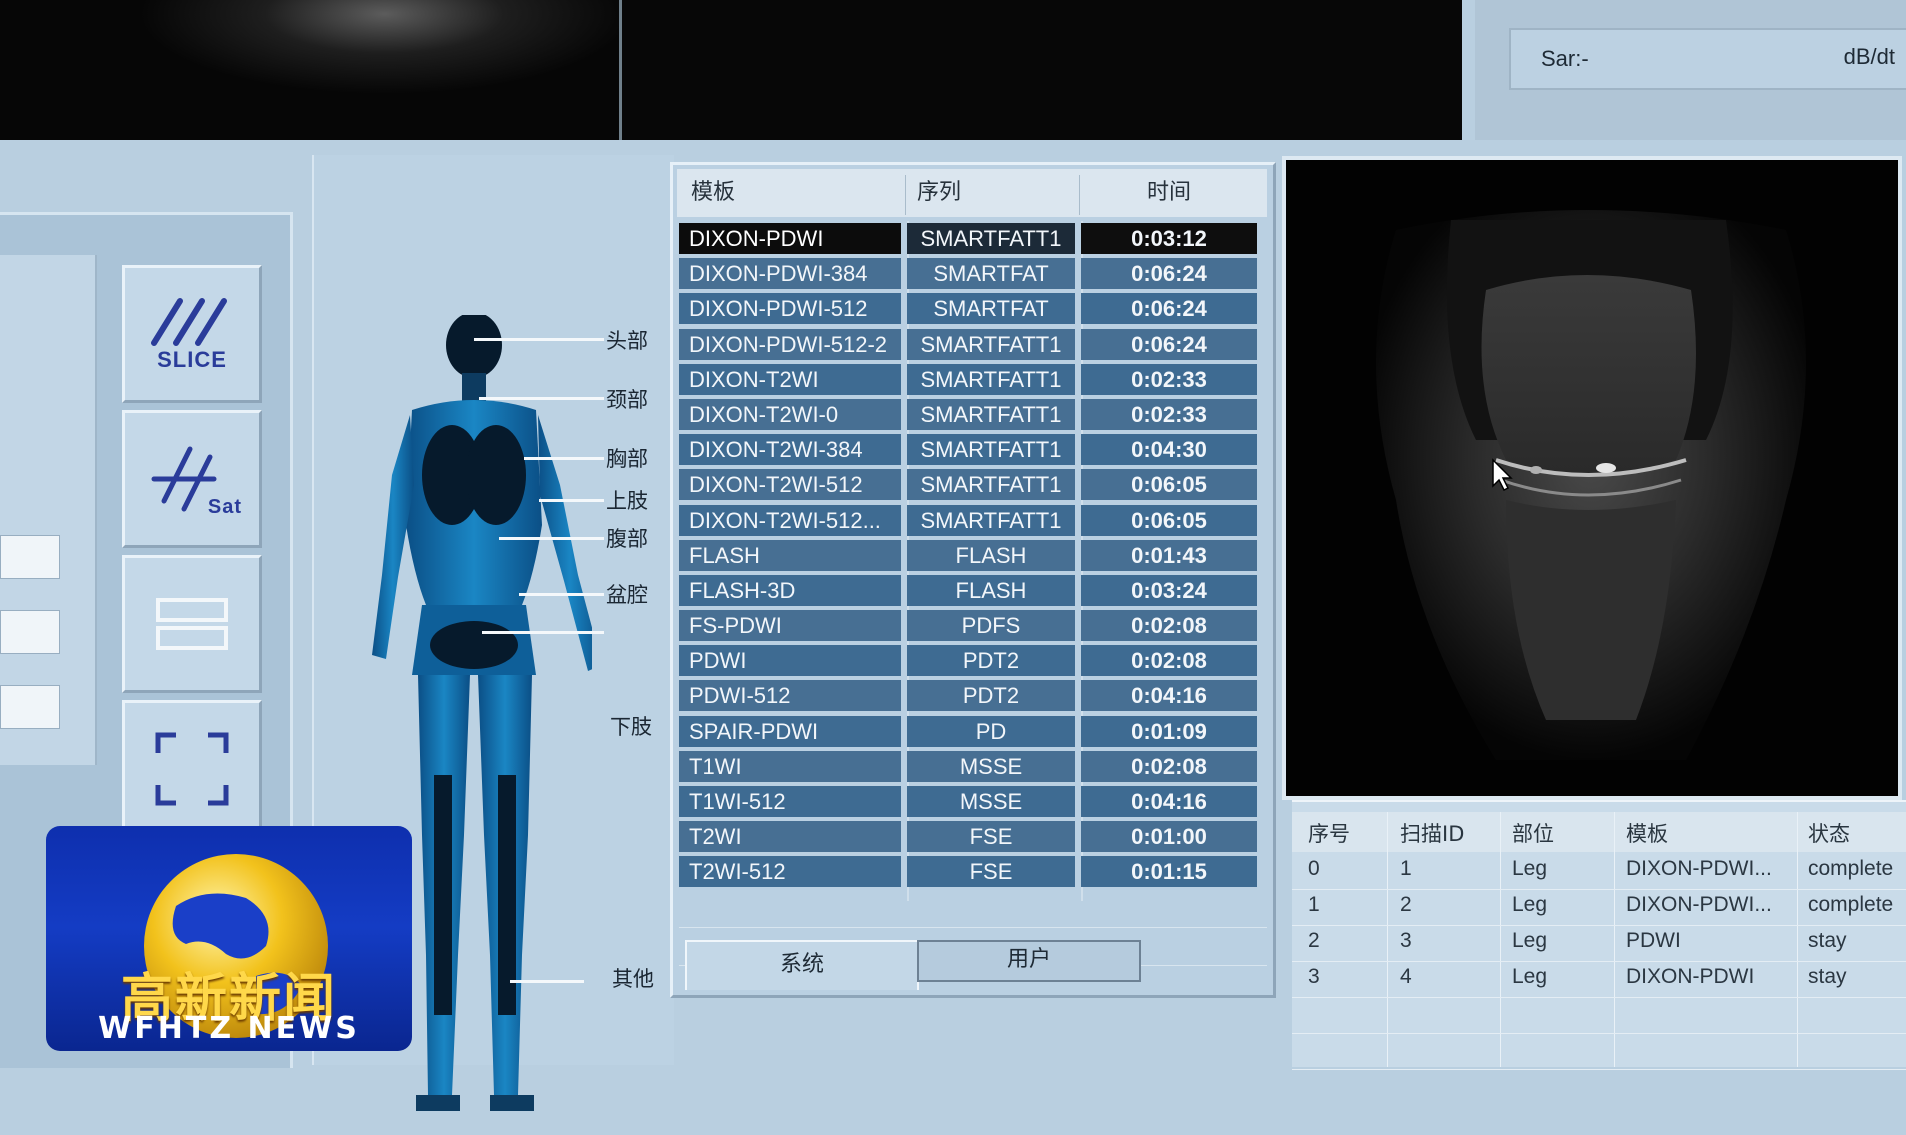  What do you see at coordinates (939, 193) in the screenshot?
I see `header-sequence: 序列` at bounding box center [939, 193].